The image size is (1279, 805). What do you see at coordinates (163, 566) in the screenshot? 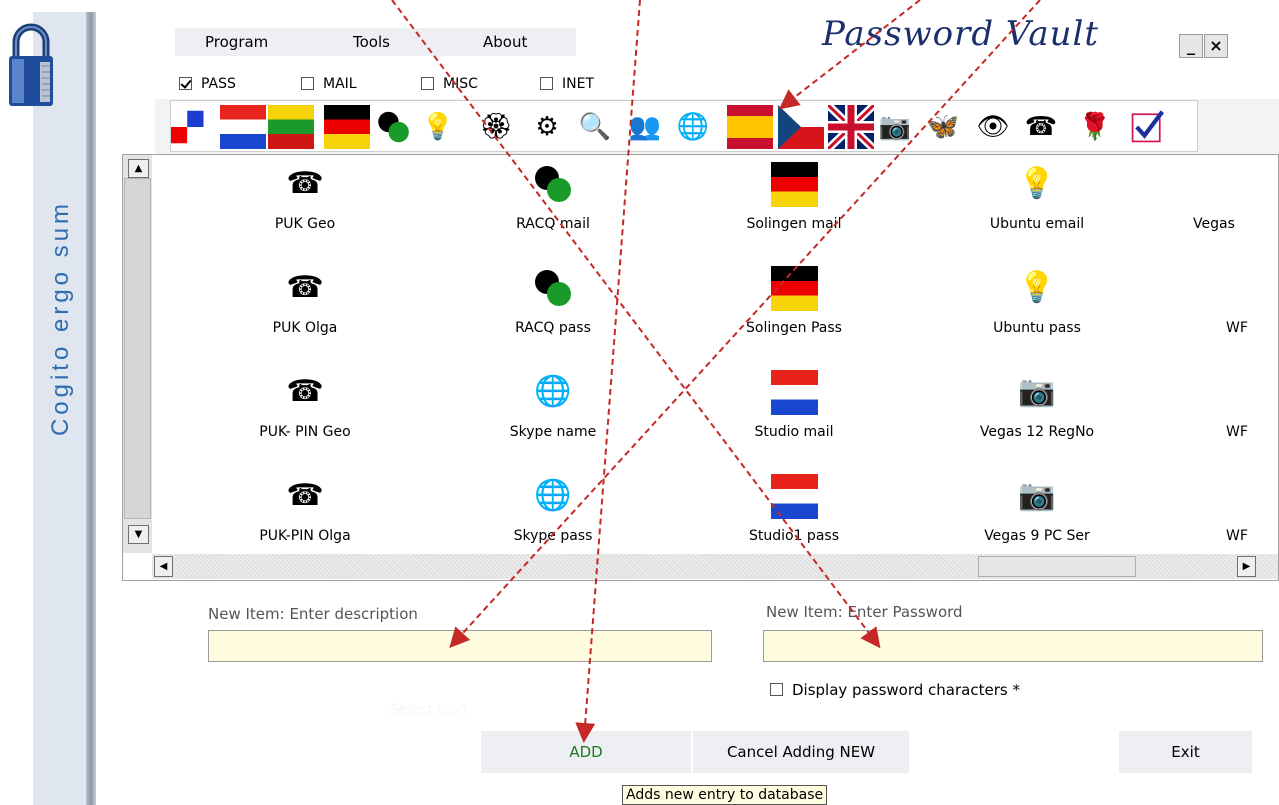
I see `scroll-left-button: ◀` at bounding box center [163, 566].